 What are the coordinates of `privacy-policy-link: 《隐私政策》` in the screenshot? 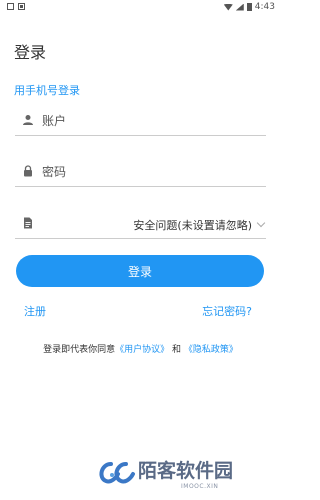 It's located at (211, 350).